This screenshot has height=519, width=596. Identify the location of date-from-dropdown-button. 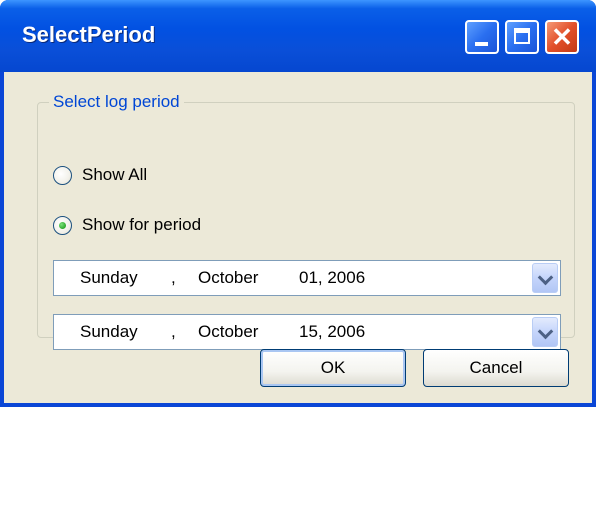
(545, 278).